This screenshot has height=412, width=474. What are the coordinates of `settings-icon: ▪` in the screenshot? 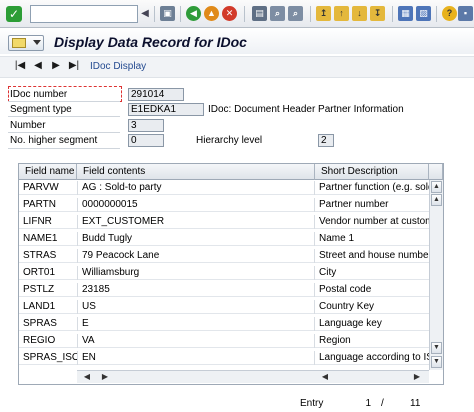 It's located at (465, 13).